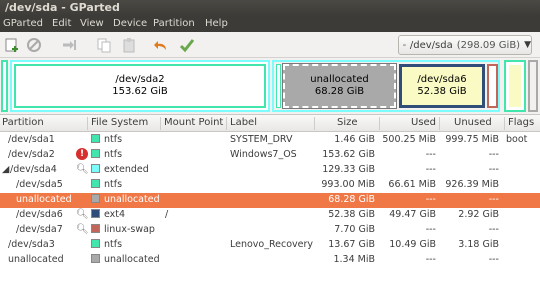  Describe the element at coordinates (119, 122) in the screenshot. I see `col-filesystem: File System` at that location.